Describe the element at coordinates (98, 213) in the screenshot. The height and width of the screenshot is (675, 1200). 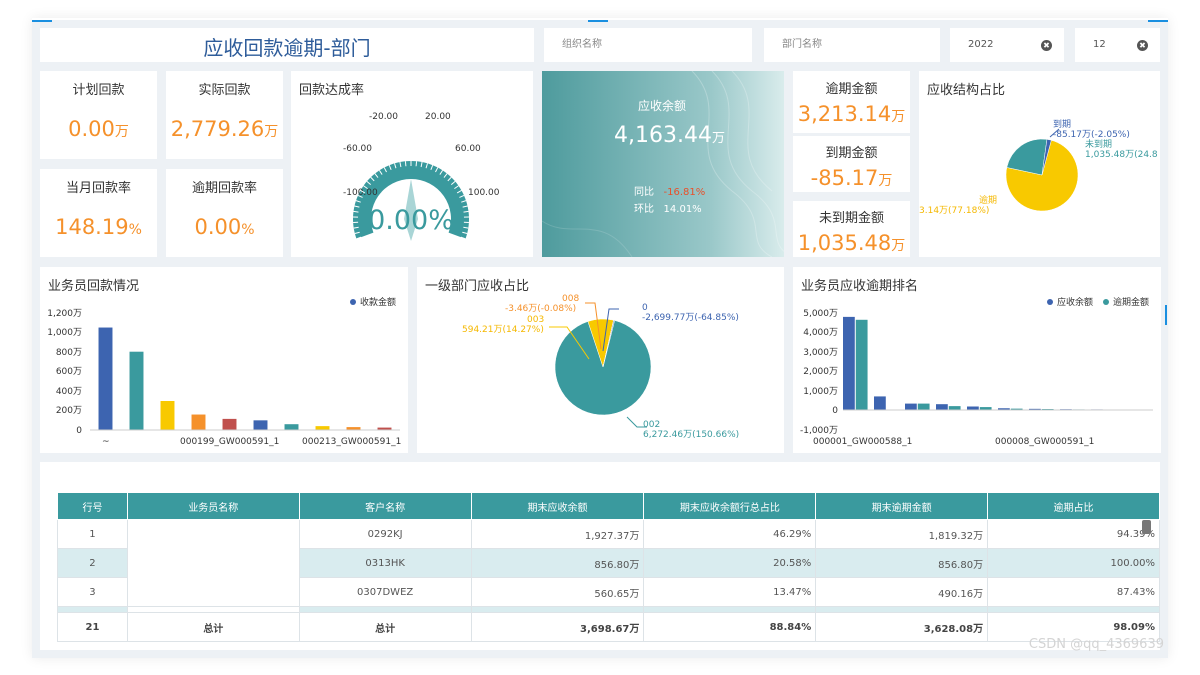
I see `kpi-month-rate-card: 当月回款率 148.19%` at that location.